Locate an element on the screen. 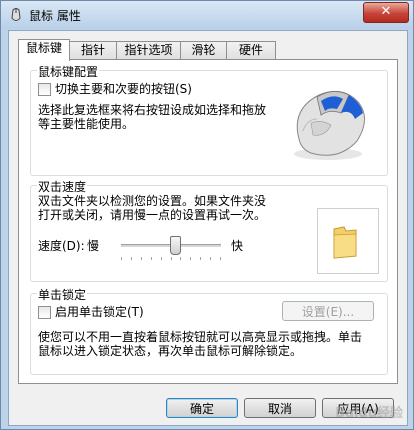 The image size is (414, 430). click-lock-label: 启用单击锁定(T) is located at coordinates (99, 312).